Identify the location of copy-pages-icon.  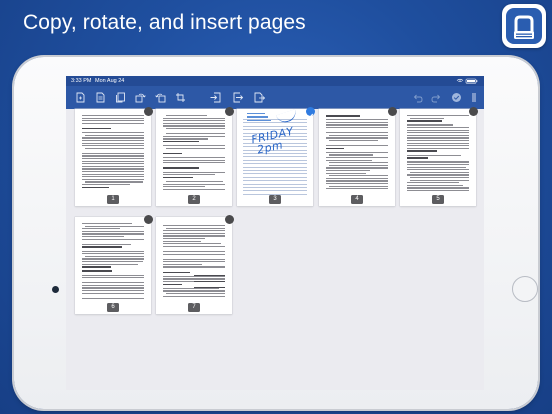
(120, 97).